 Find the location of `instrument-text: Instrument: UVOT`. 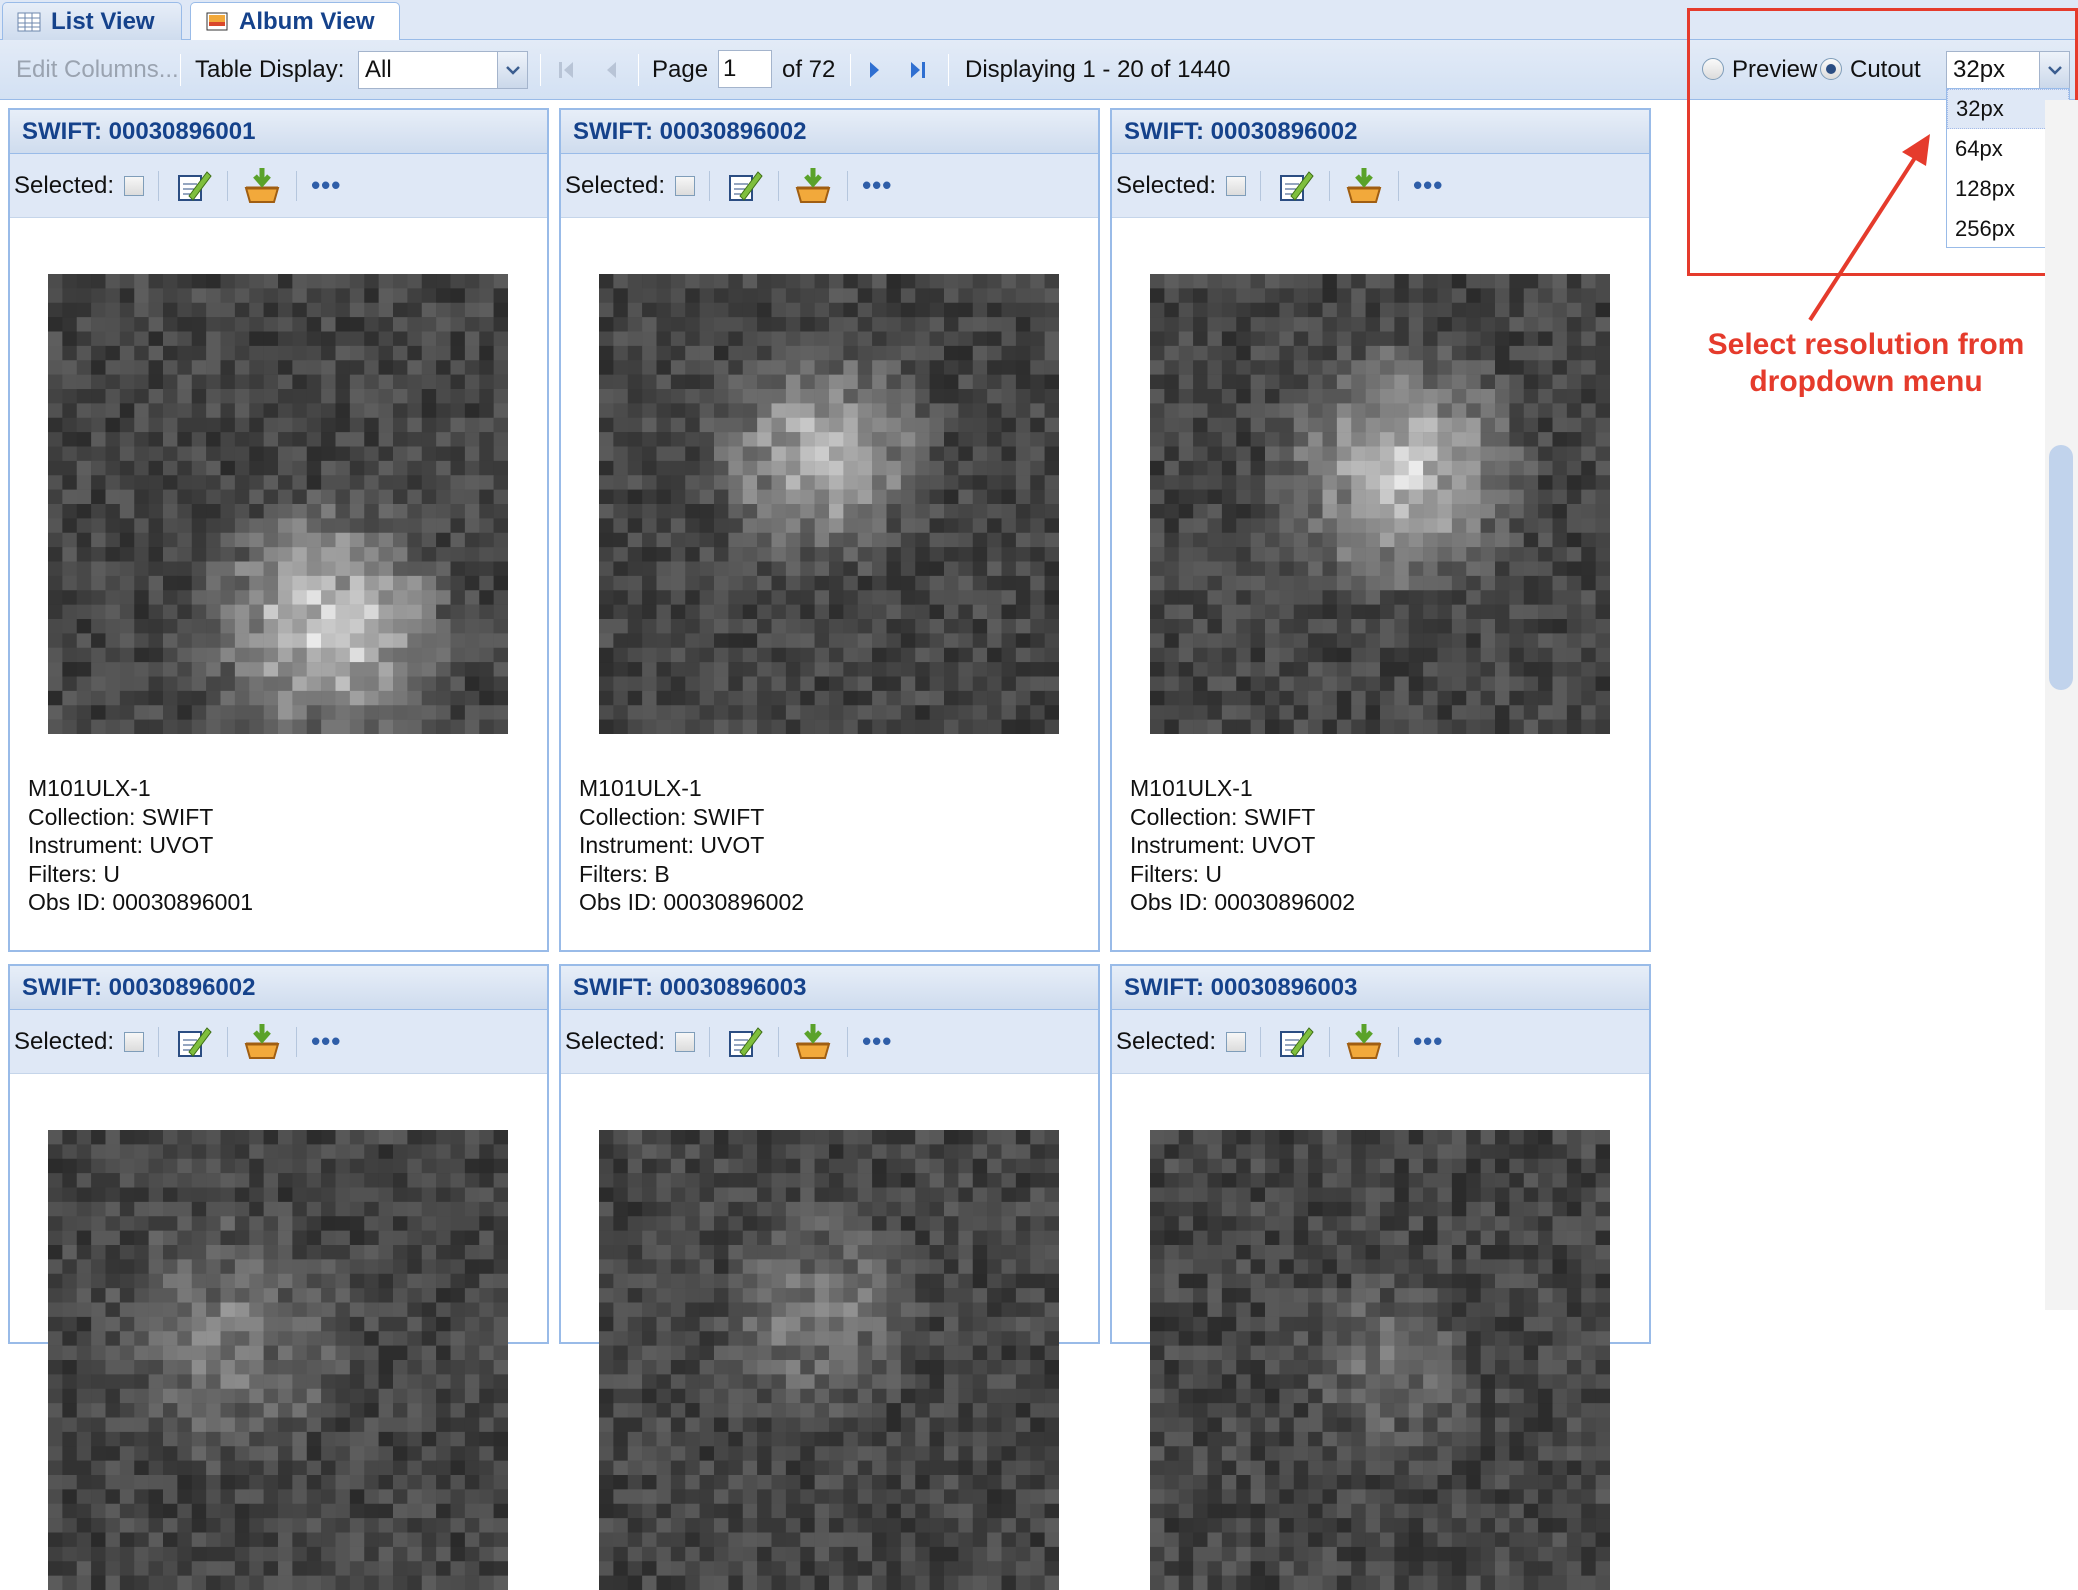

instrument-text: Instrument: UVOT is located at coordinates (1242, 845).